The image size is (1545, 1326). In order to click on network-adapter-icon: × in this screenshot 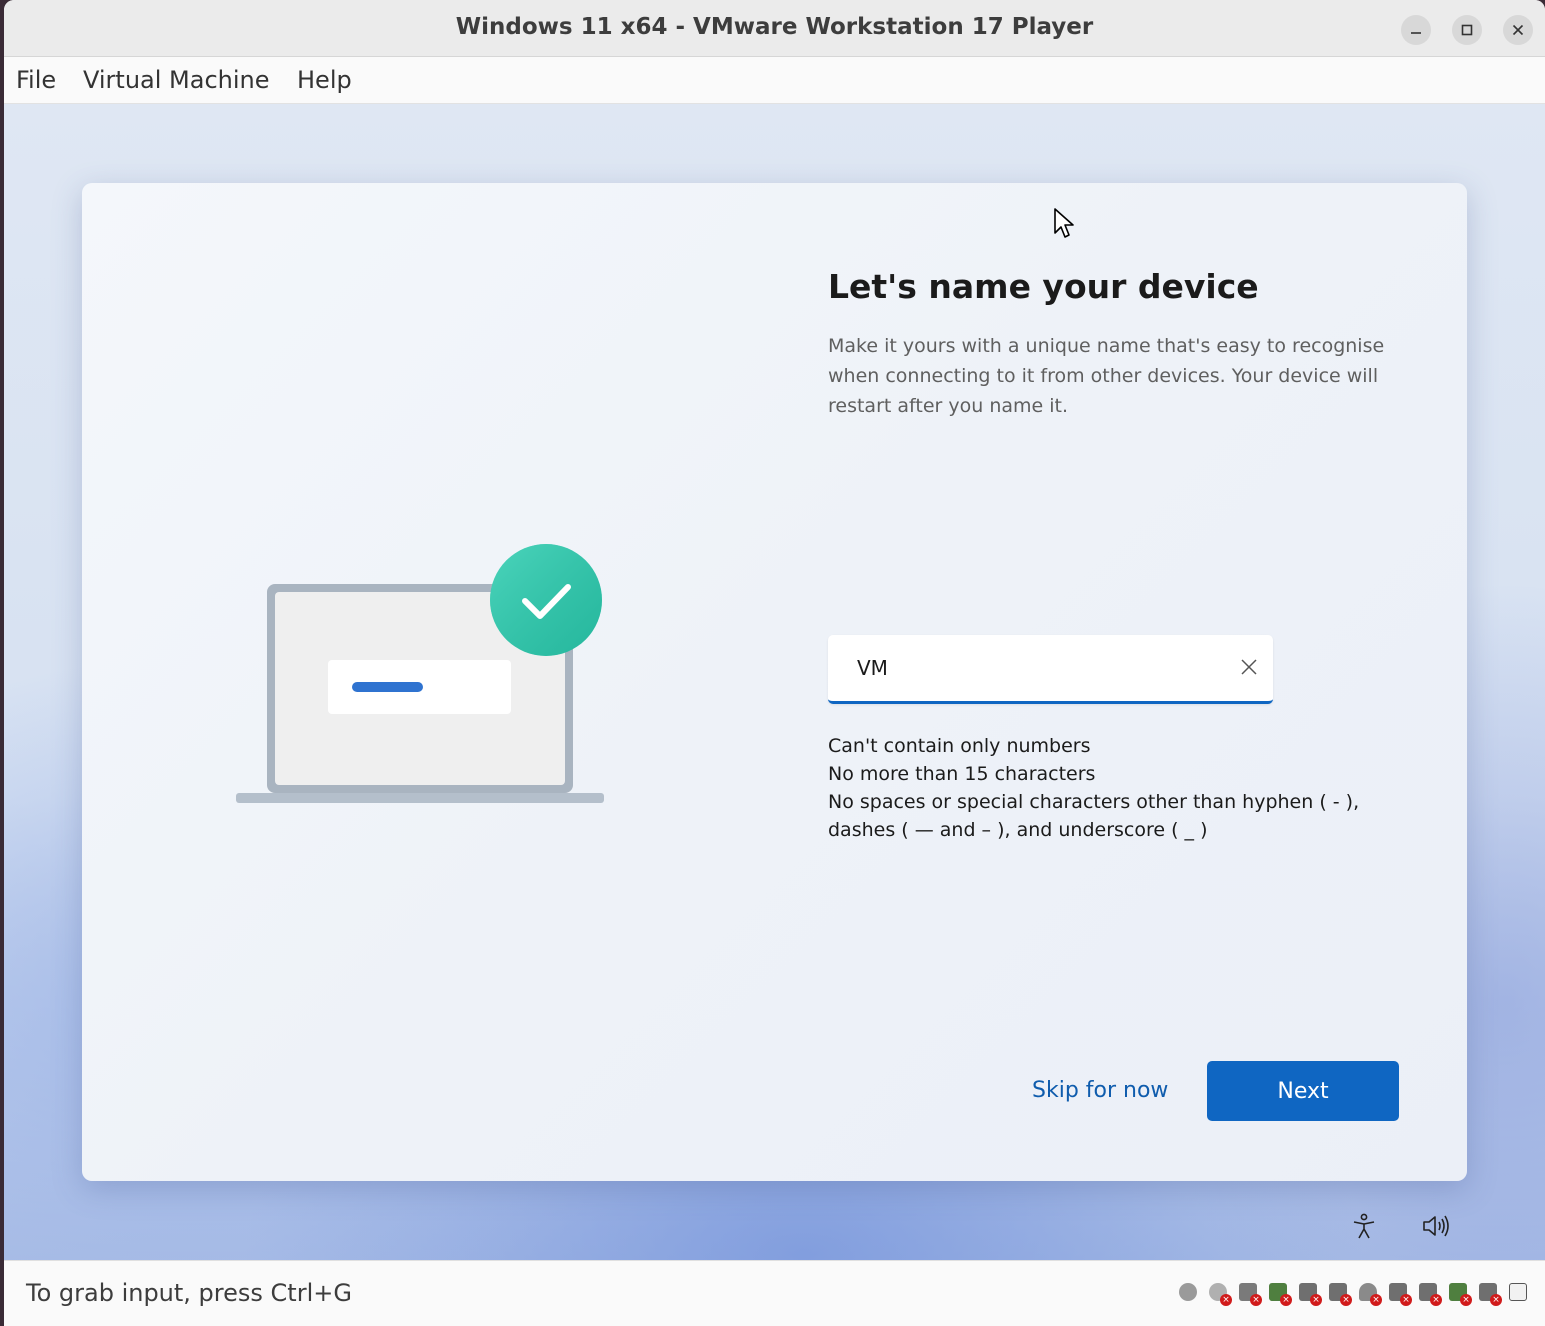, I will do `click(1249, 1293)`.